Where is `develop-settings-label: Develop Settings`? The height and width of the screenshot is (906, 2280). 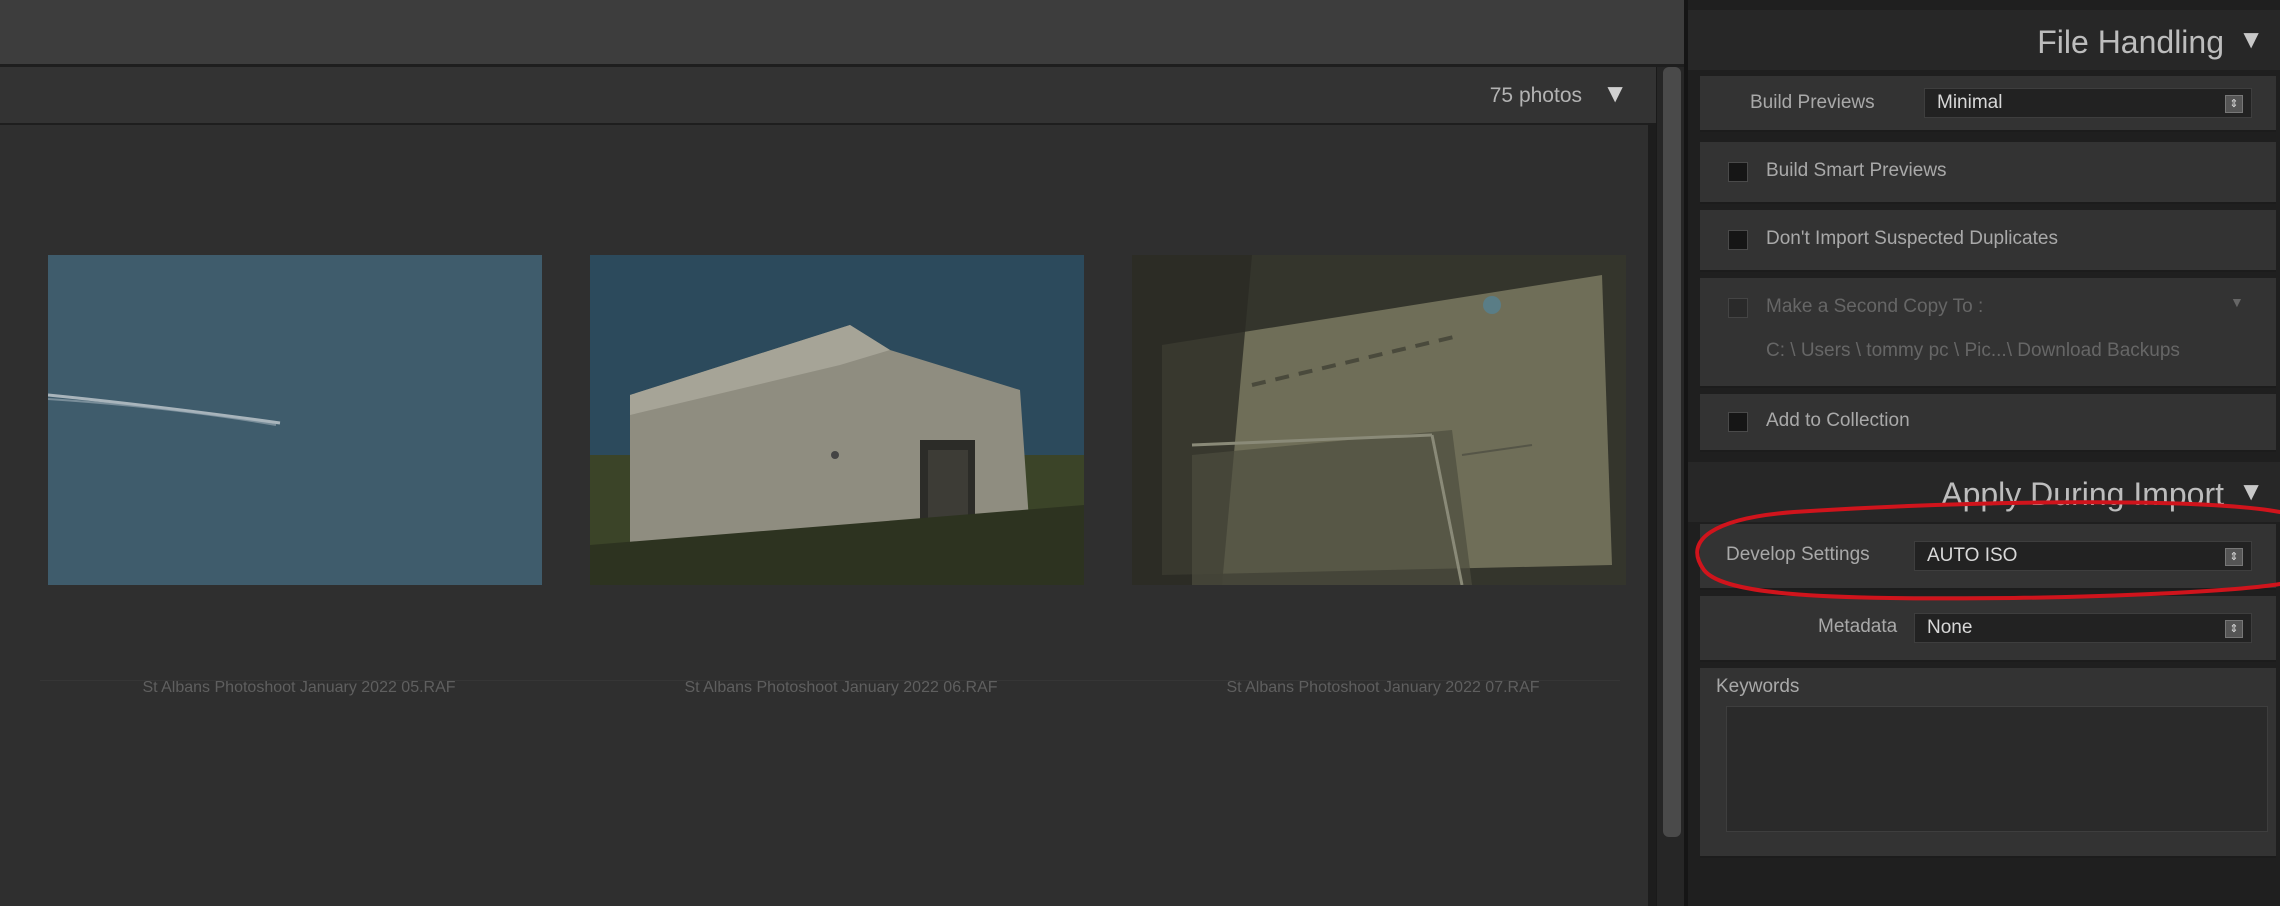 develop-settings-label: Develop Settings is located at coordinates (1798, 554).